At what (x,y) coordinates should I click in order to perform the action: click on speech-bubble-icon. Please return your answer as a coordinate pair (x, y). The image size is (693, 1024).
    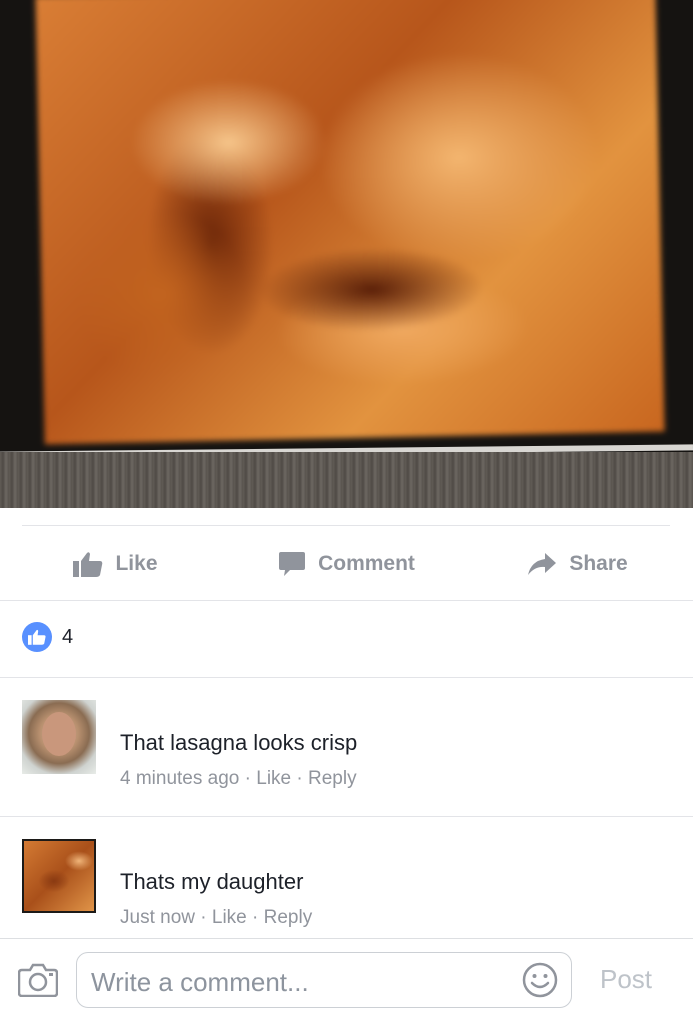
    Looking at the image, I should click on (292, 564).